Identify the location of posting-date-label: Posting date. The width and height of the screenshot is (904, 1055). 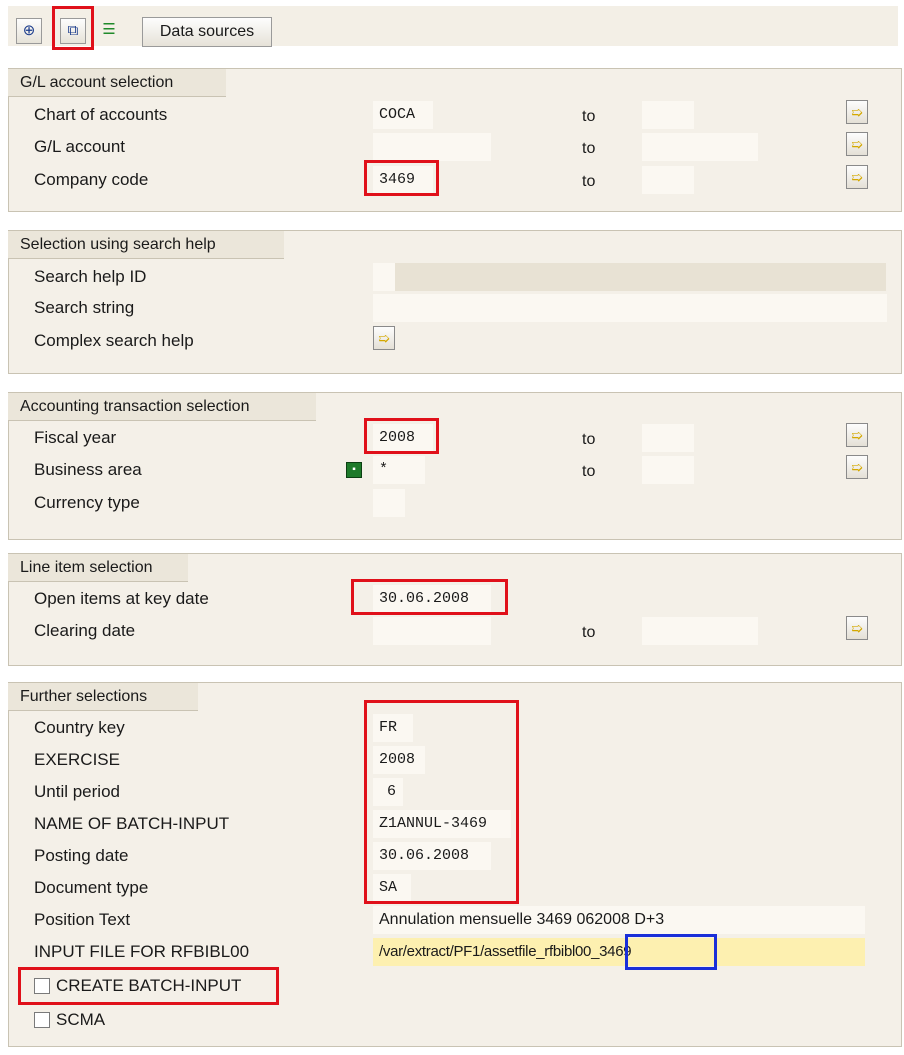
(81, 855).